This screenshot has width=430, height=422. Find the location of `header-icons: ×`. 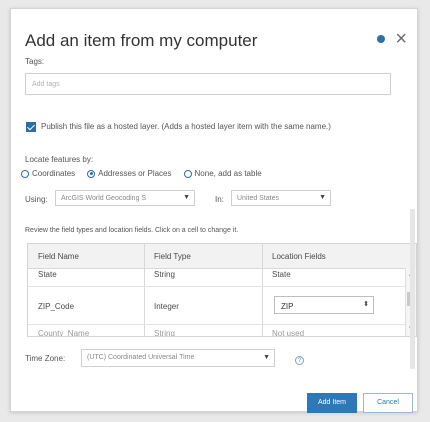

header-icons: × is located at coordinates (392, 39).